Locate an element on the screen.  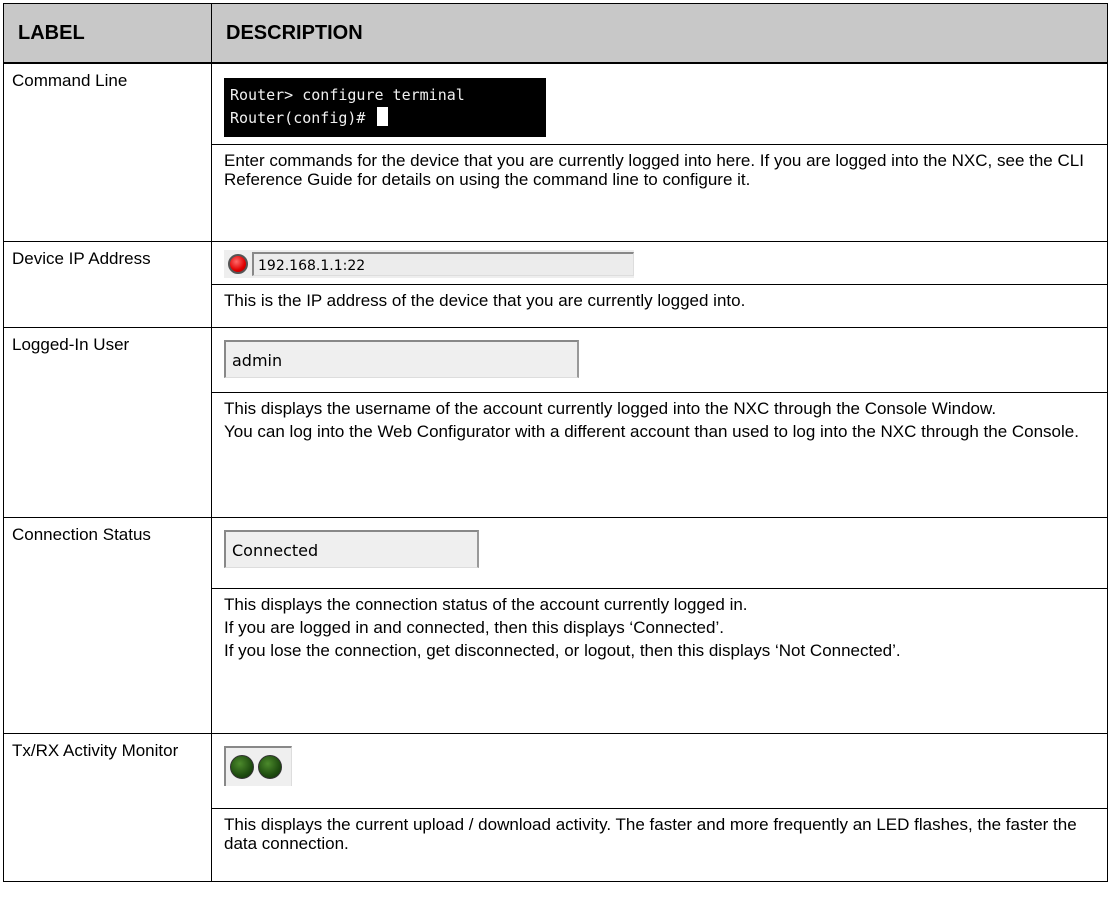
row-label: Logged-In User is located at coordinates (107, 422).